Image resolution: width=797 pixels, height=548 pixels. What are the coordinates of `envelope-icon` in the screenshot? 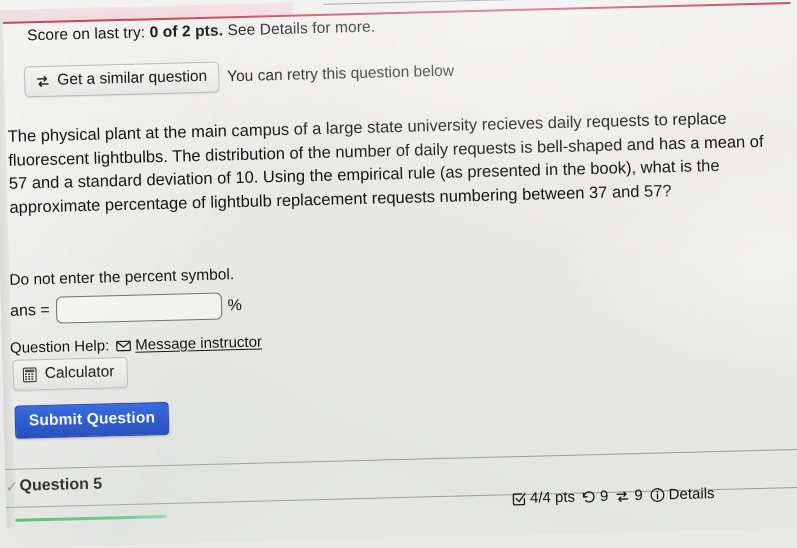 It's located at (124, 345).